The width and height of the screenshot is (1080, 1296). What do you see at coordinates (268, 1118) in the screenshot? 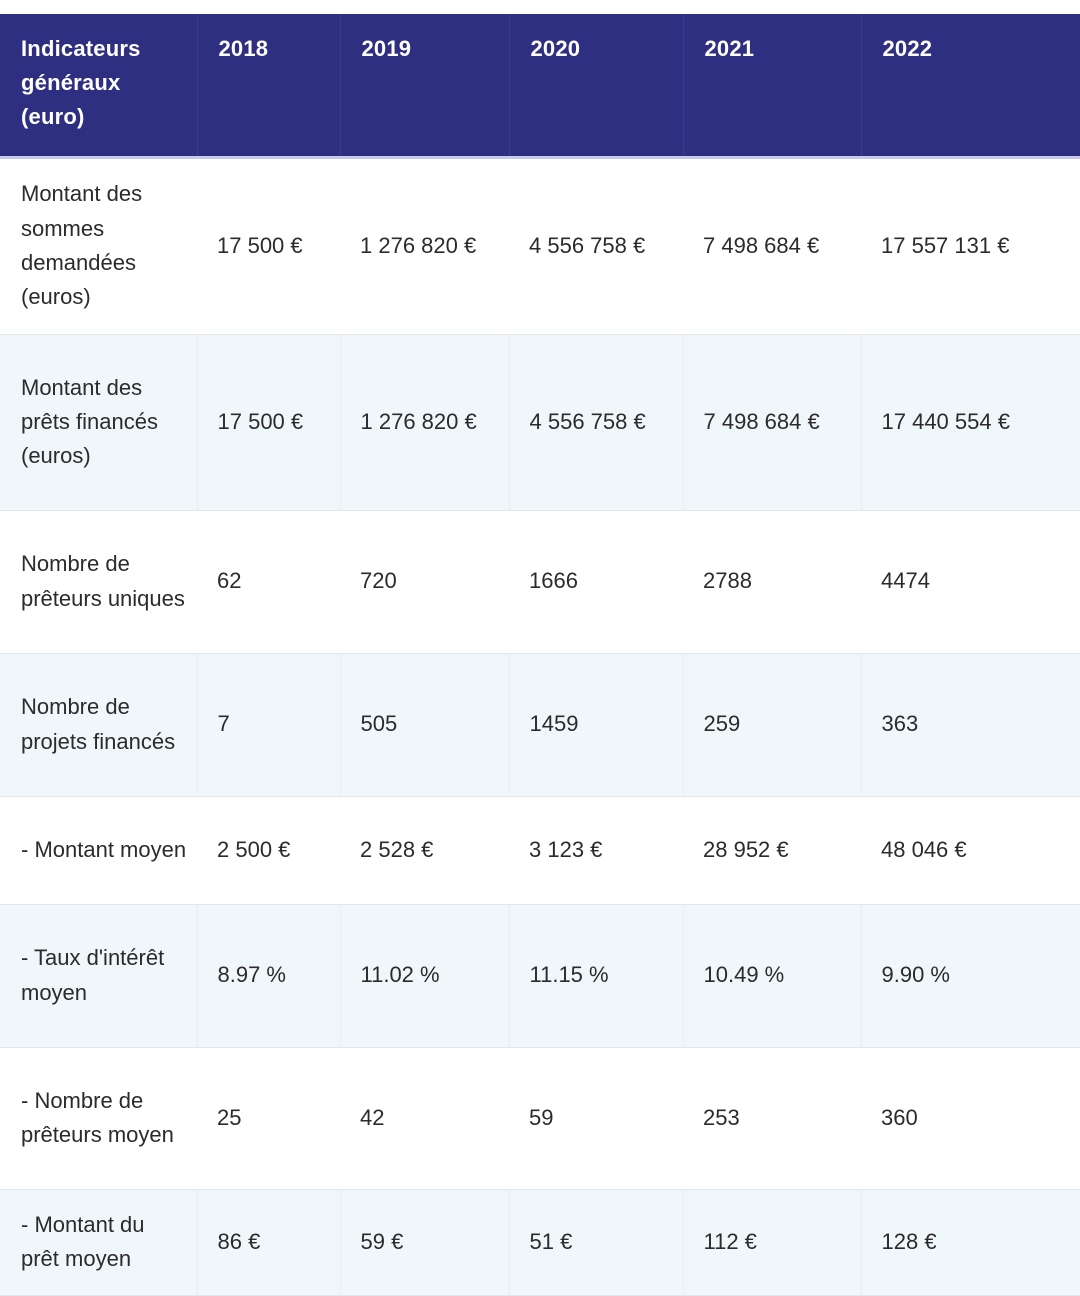
I see `table-cell: 25` at bounding box center [268, 1118].